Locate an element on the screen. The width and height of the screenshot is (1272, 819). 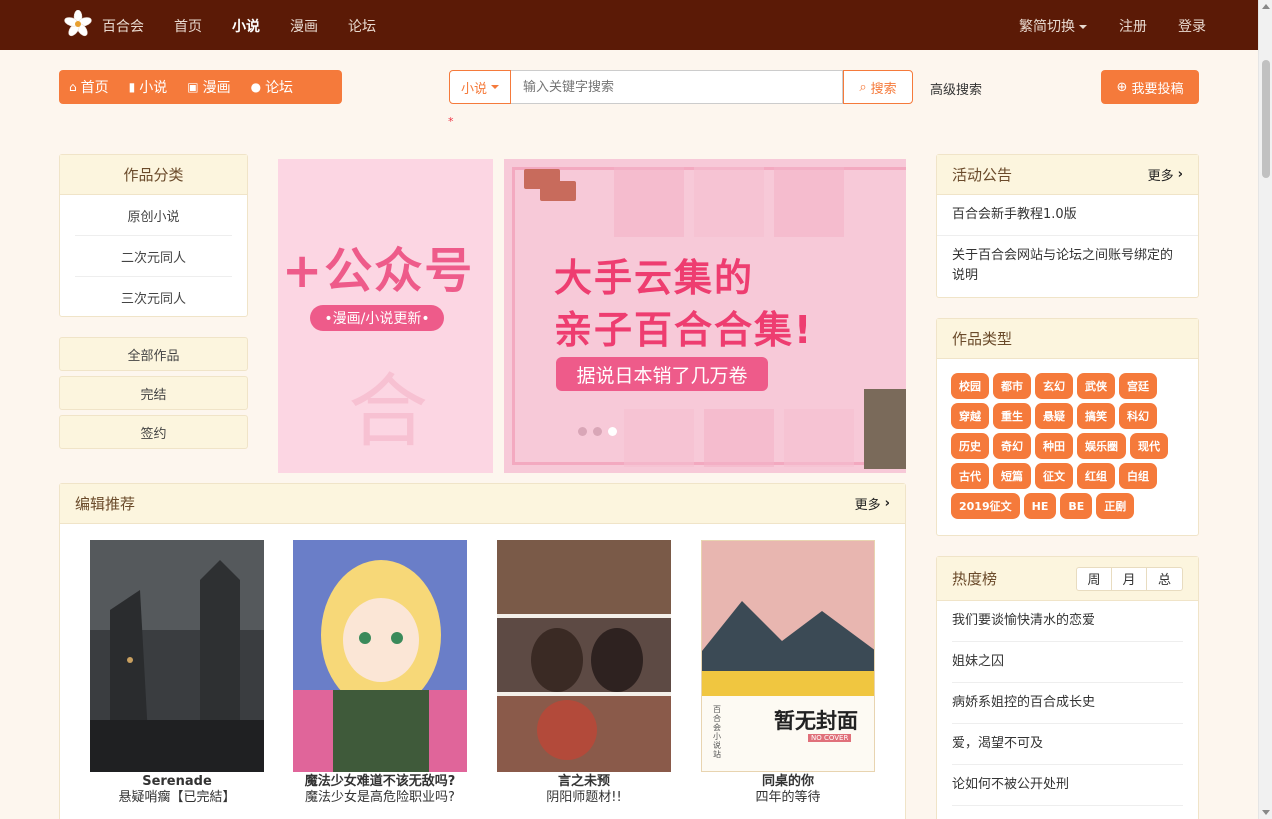
book-cover: 暂无封面 NO COVER 百合会小说站 is located at coordinates (788, 656).